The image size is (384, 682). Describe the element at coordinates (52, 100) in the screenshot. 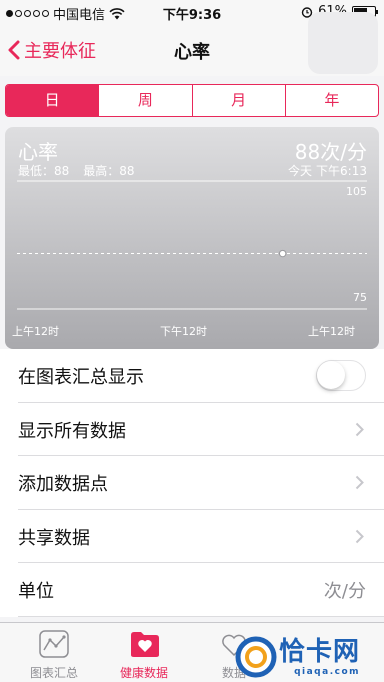

I see `segment-day: 日` at that location.